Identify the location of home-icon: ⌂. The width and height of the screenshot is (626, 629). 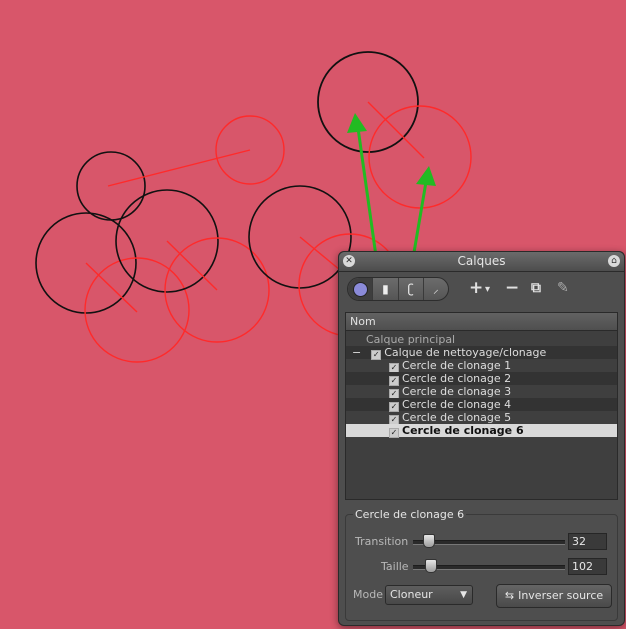
(614, 261).